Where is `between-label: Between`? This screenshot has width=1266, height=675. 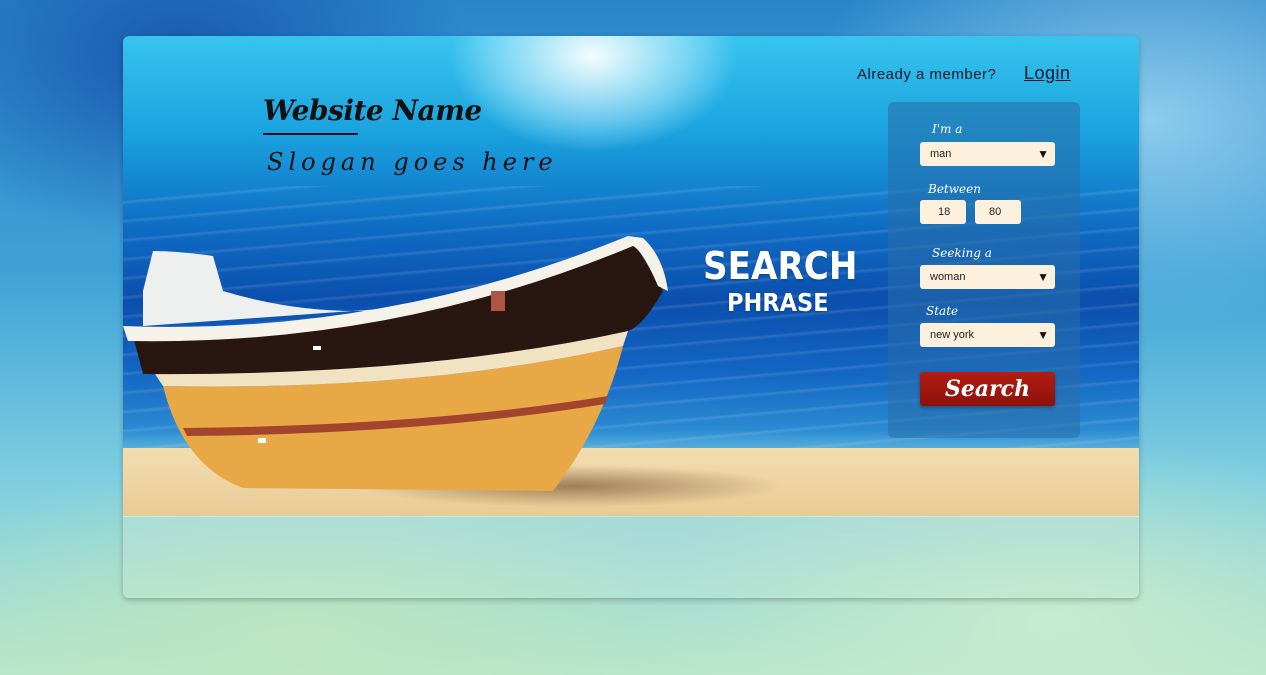
between-label: Between is located at coordinates (954, 189).